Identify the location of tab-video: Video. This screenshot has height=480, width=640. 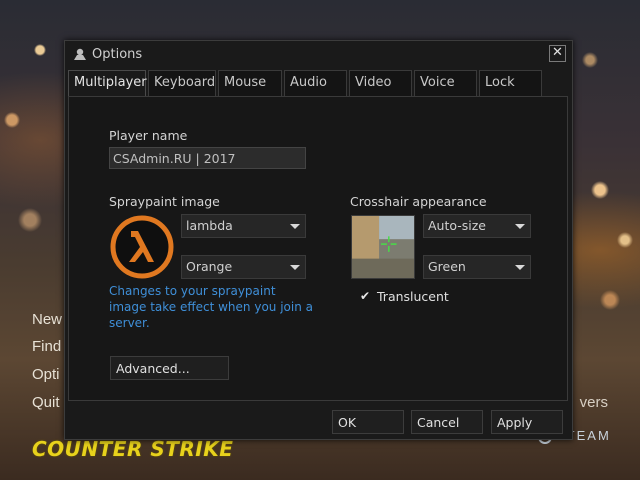
(380, 83).